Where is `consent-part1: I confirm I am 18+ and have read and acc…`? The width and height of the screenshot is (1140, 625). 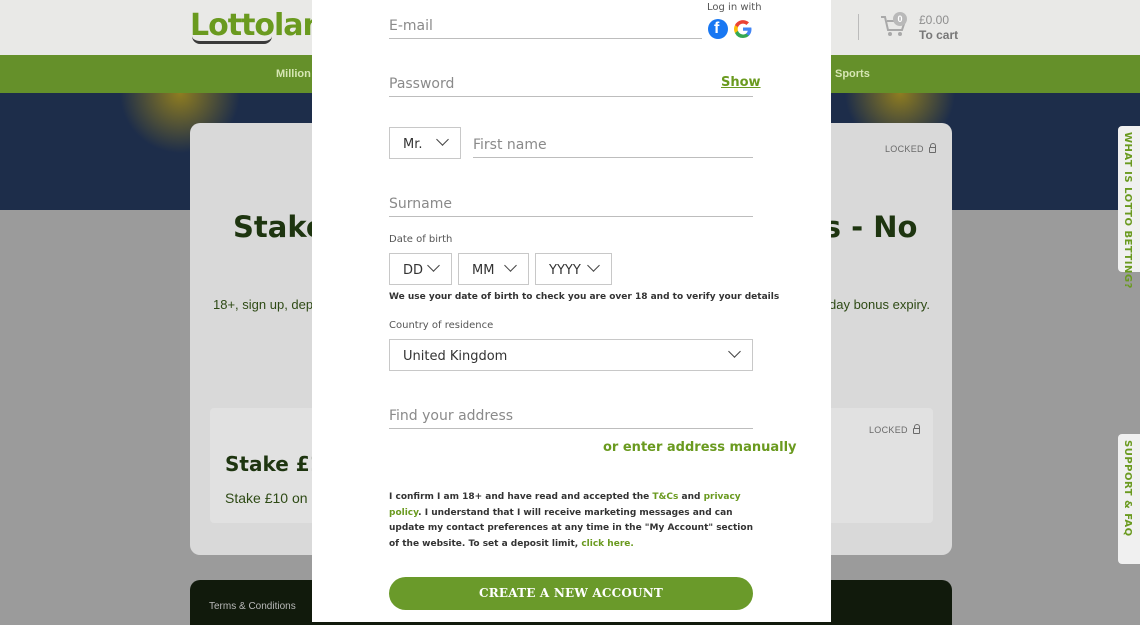
consent-part1: I confirm I am 18+ and have read and acc… is located at coordinates (521, 497).